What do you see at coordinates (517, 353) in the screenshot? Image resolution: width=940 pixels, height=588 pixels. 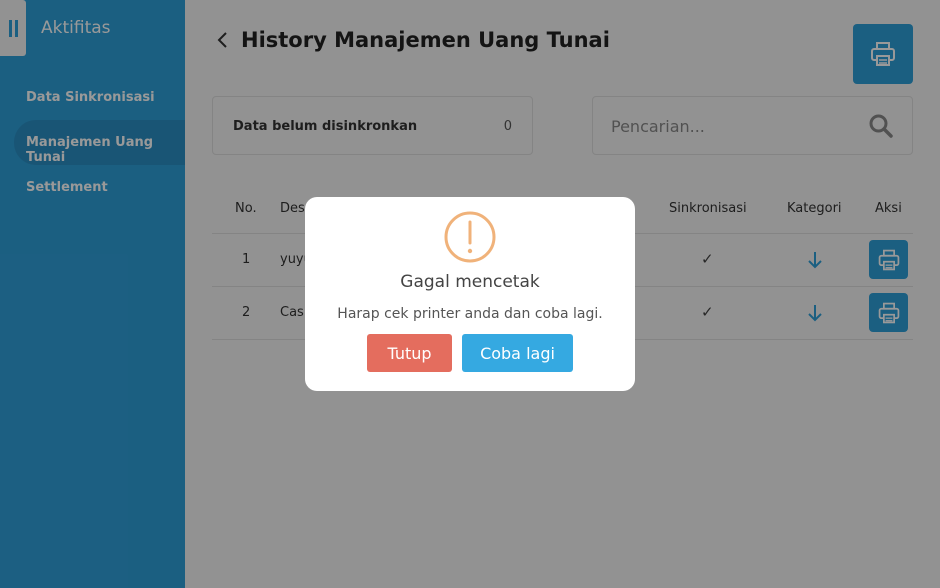 I see `retry-button: Coba lagi` at bounding box center [517, 353].